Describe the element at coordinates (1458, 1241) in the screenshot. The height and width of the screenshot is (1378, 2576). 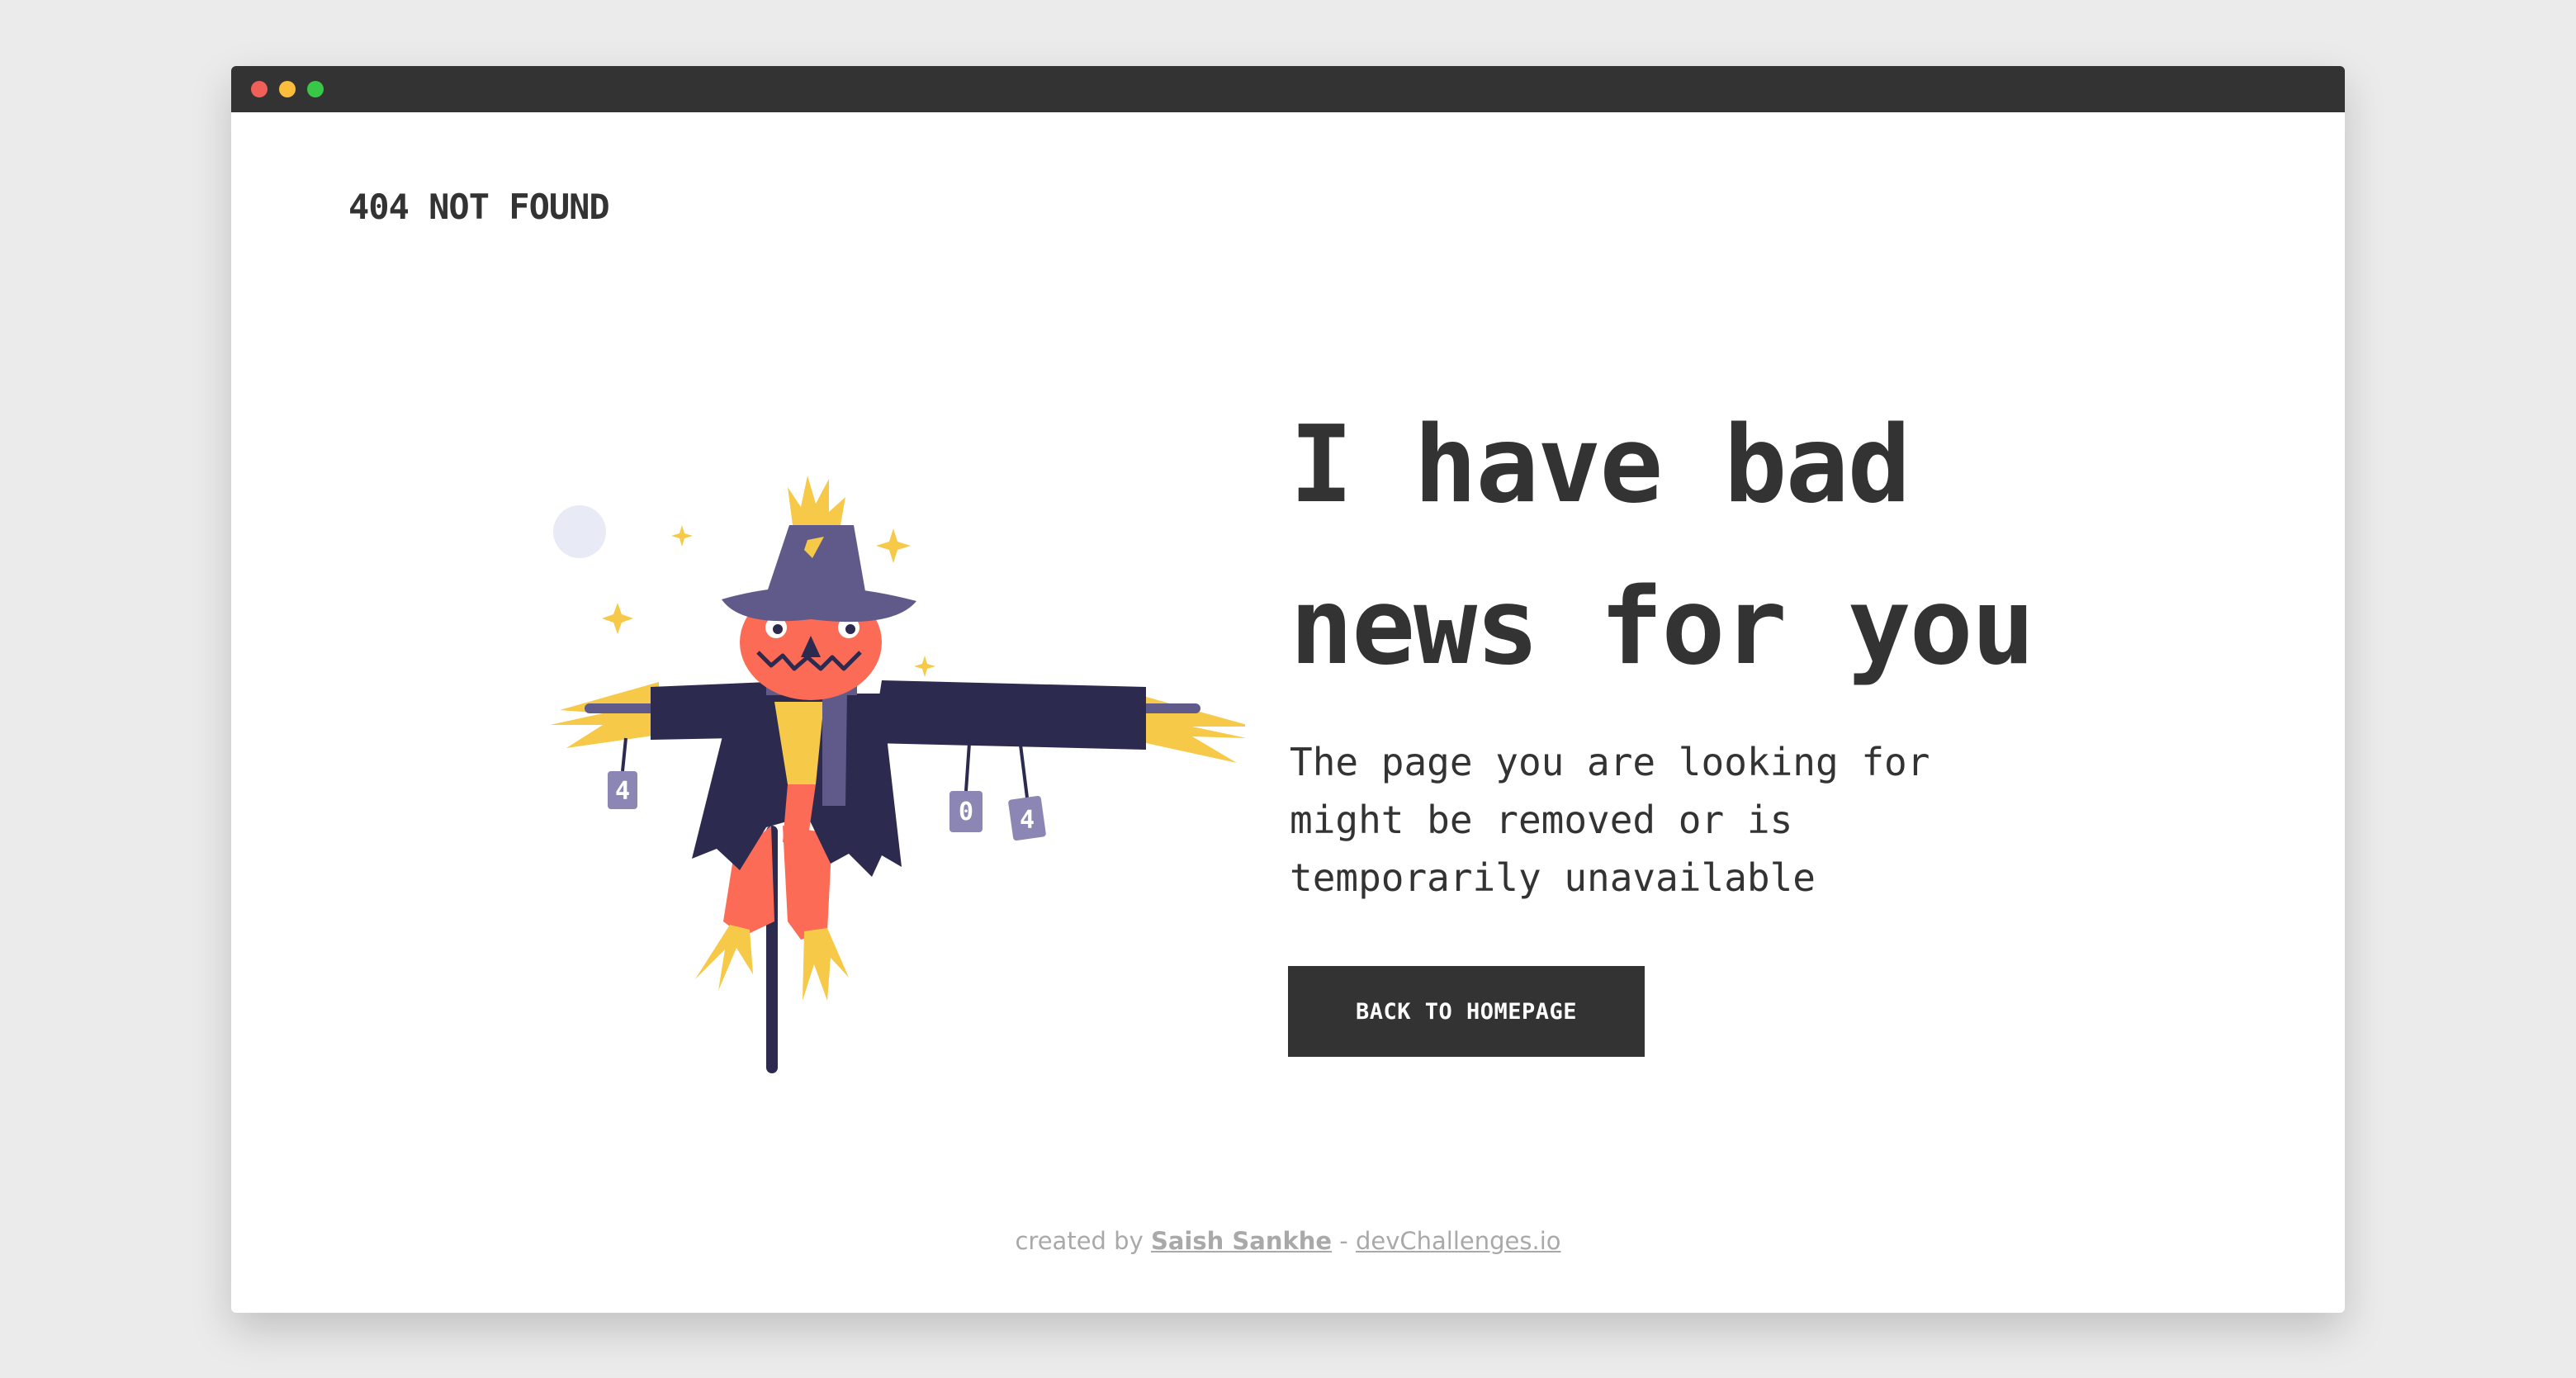
I see `devchallenges-link: devChallenges.io` at that location.